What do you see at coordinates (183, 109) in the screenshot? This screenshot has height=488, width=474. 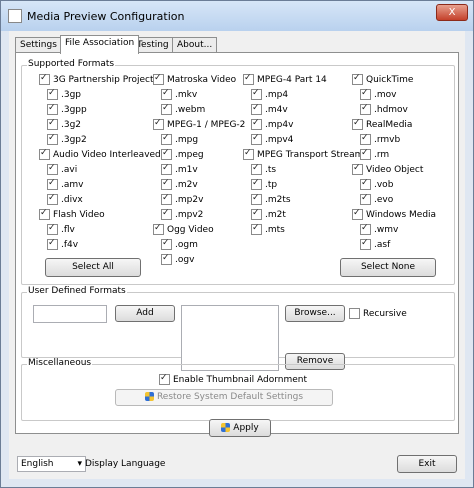 I see `format-checkbox: .webm` at bounding box center [183, 109].